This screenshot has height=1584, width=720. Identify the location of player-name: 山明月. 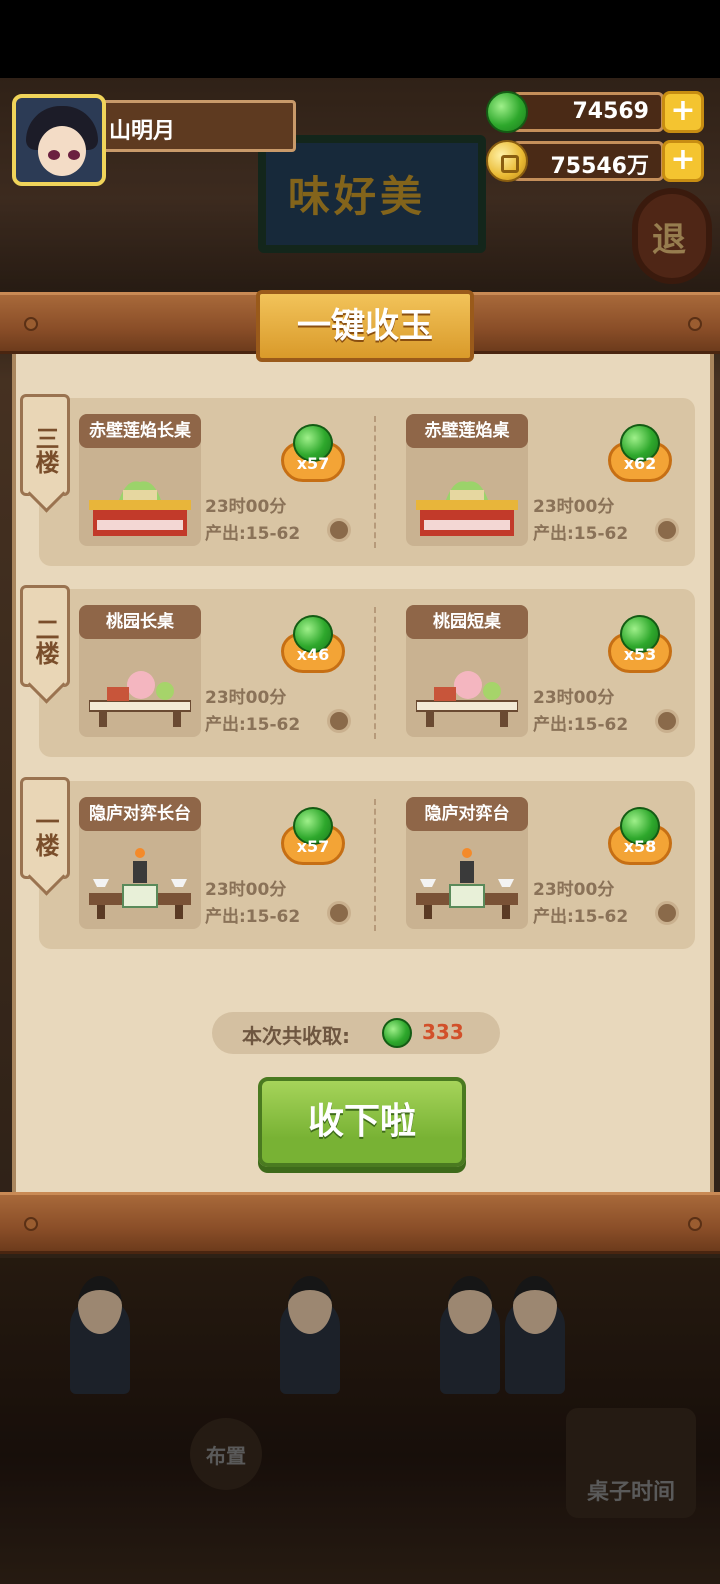
(142, 131).